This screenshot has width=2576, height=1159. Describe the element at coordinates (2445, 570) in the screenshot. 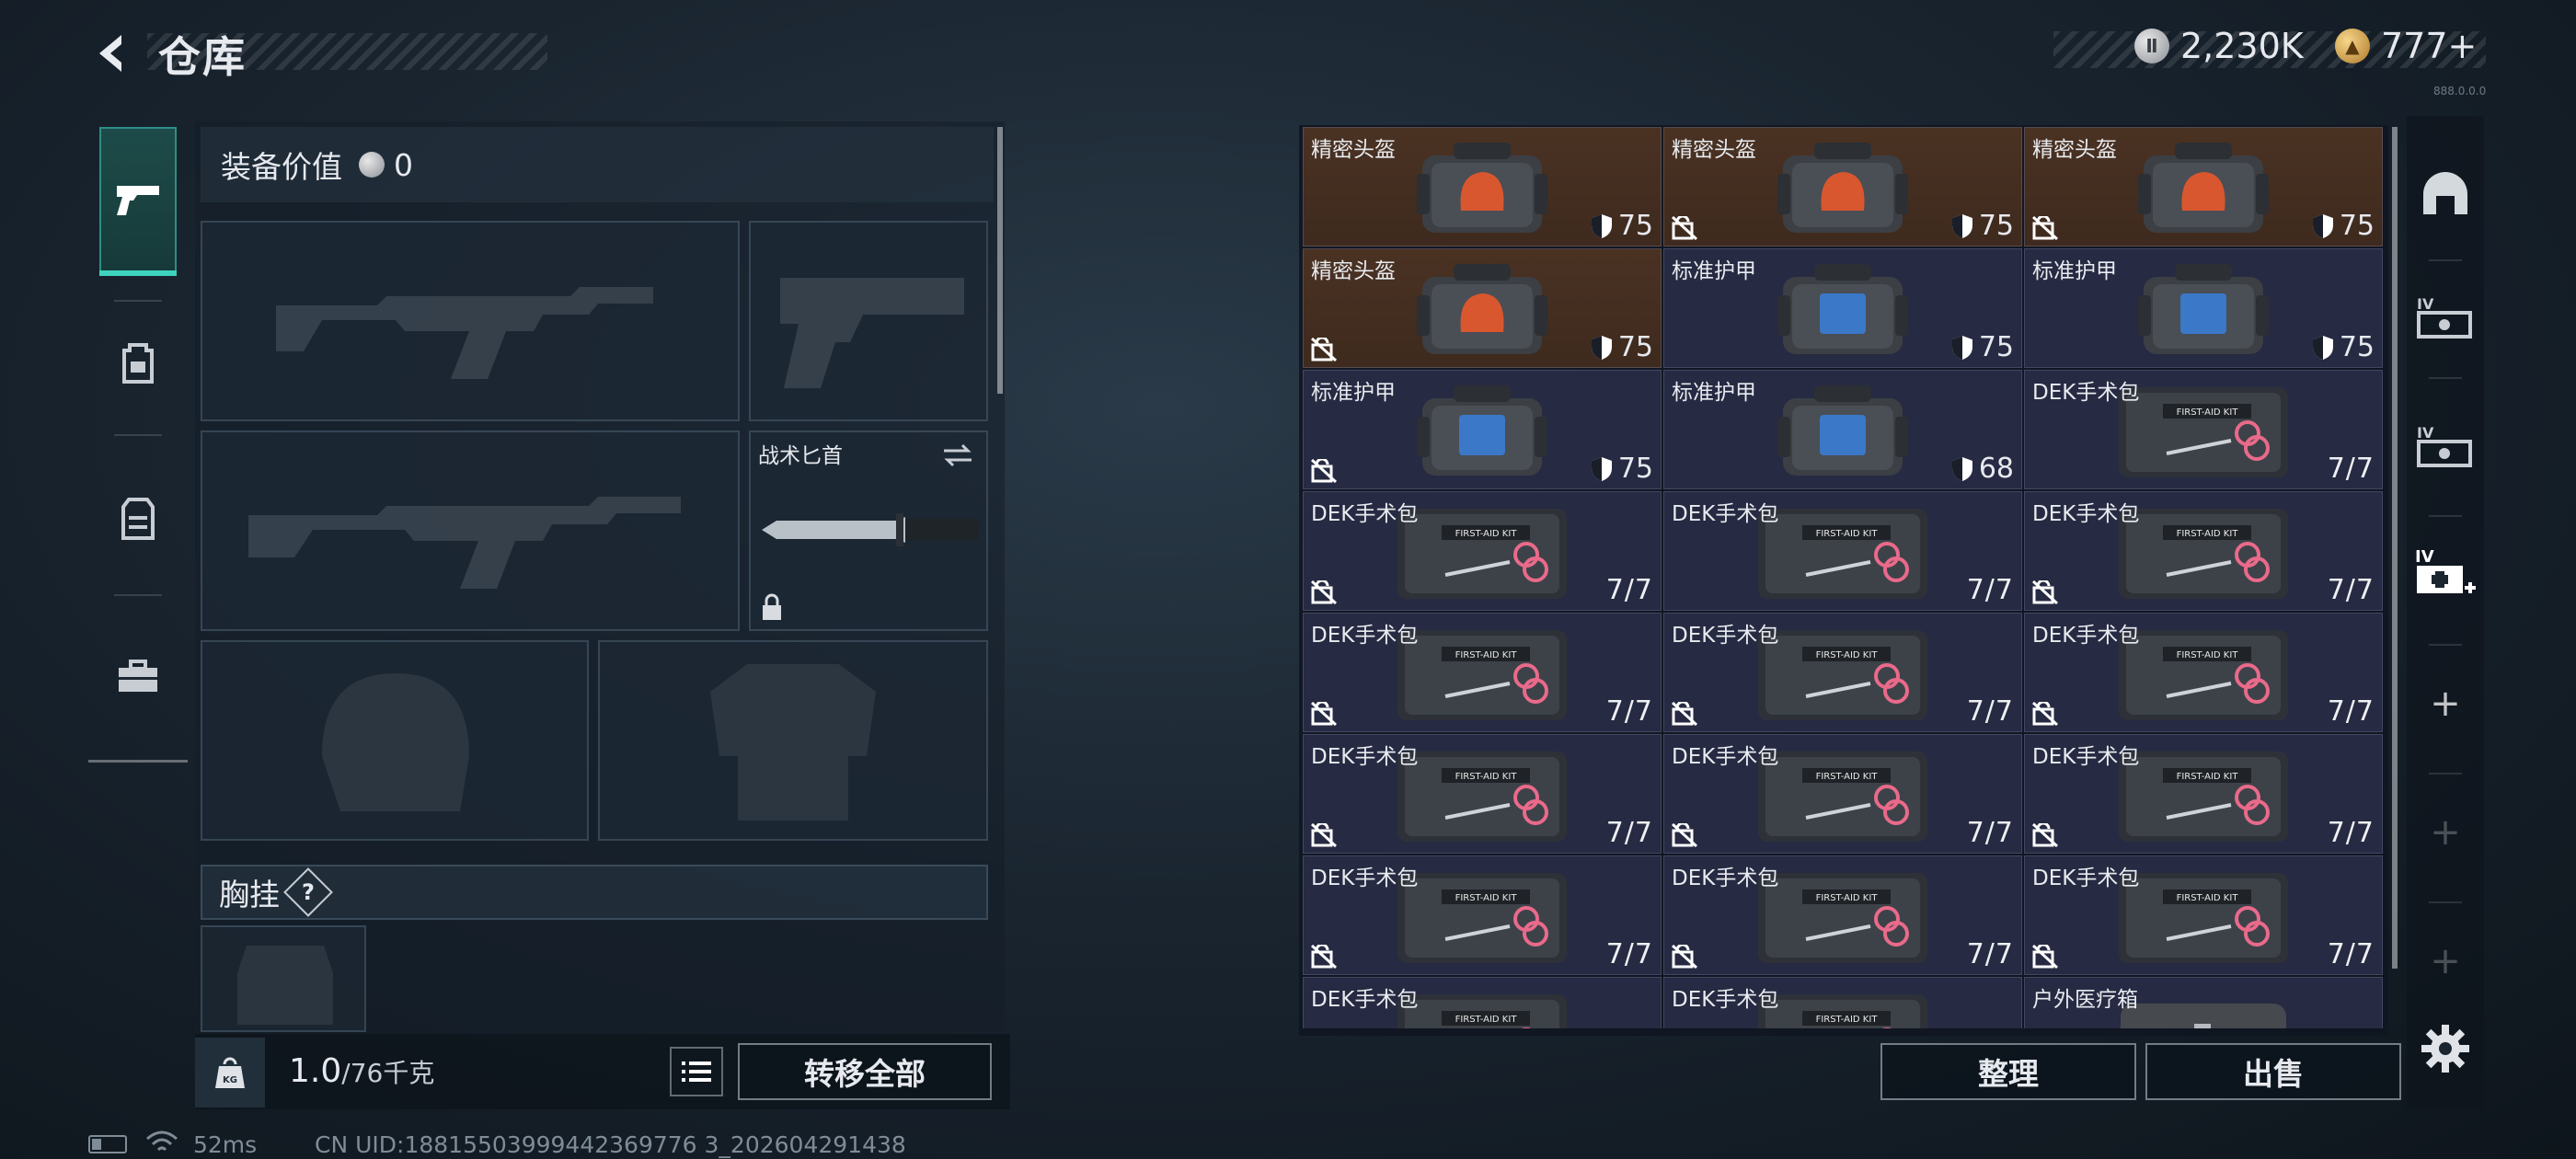

I see `iv-medkit-add-icon: IV` at that location.